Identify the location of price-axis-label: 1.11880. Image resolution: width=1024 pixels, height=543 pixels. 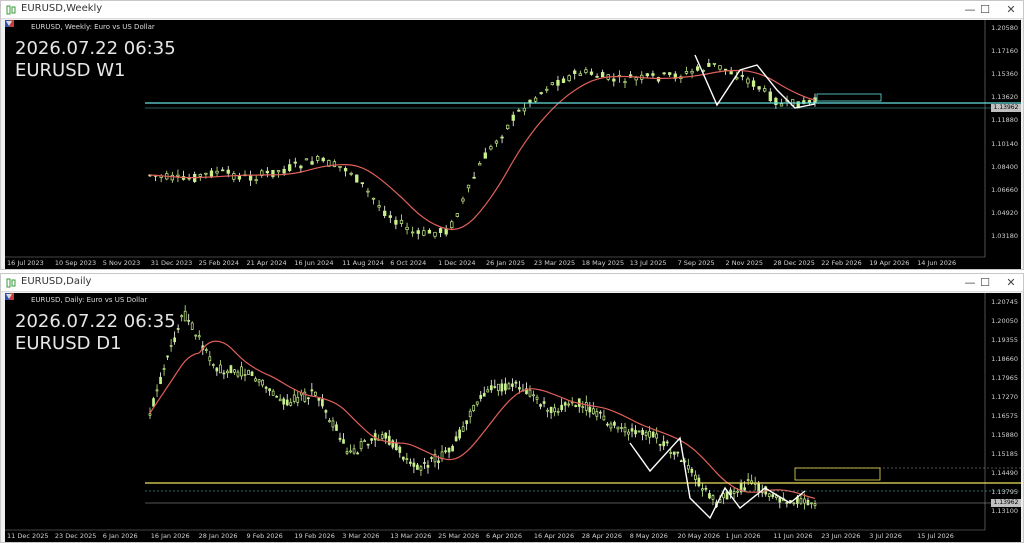
(1004, 120).